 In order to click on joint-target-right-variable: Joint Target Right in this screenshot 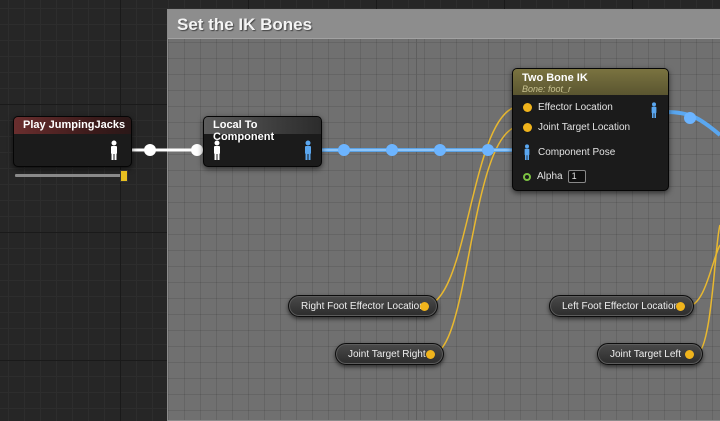, I will do `click(389, 354)`.